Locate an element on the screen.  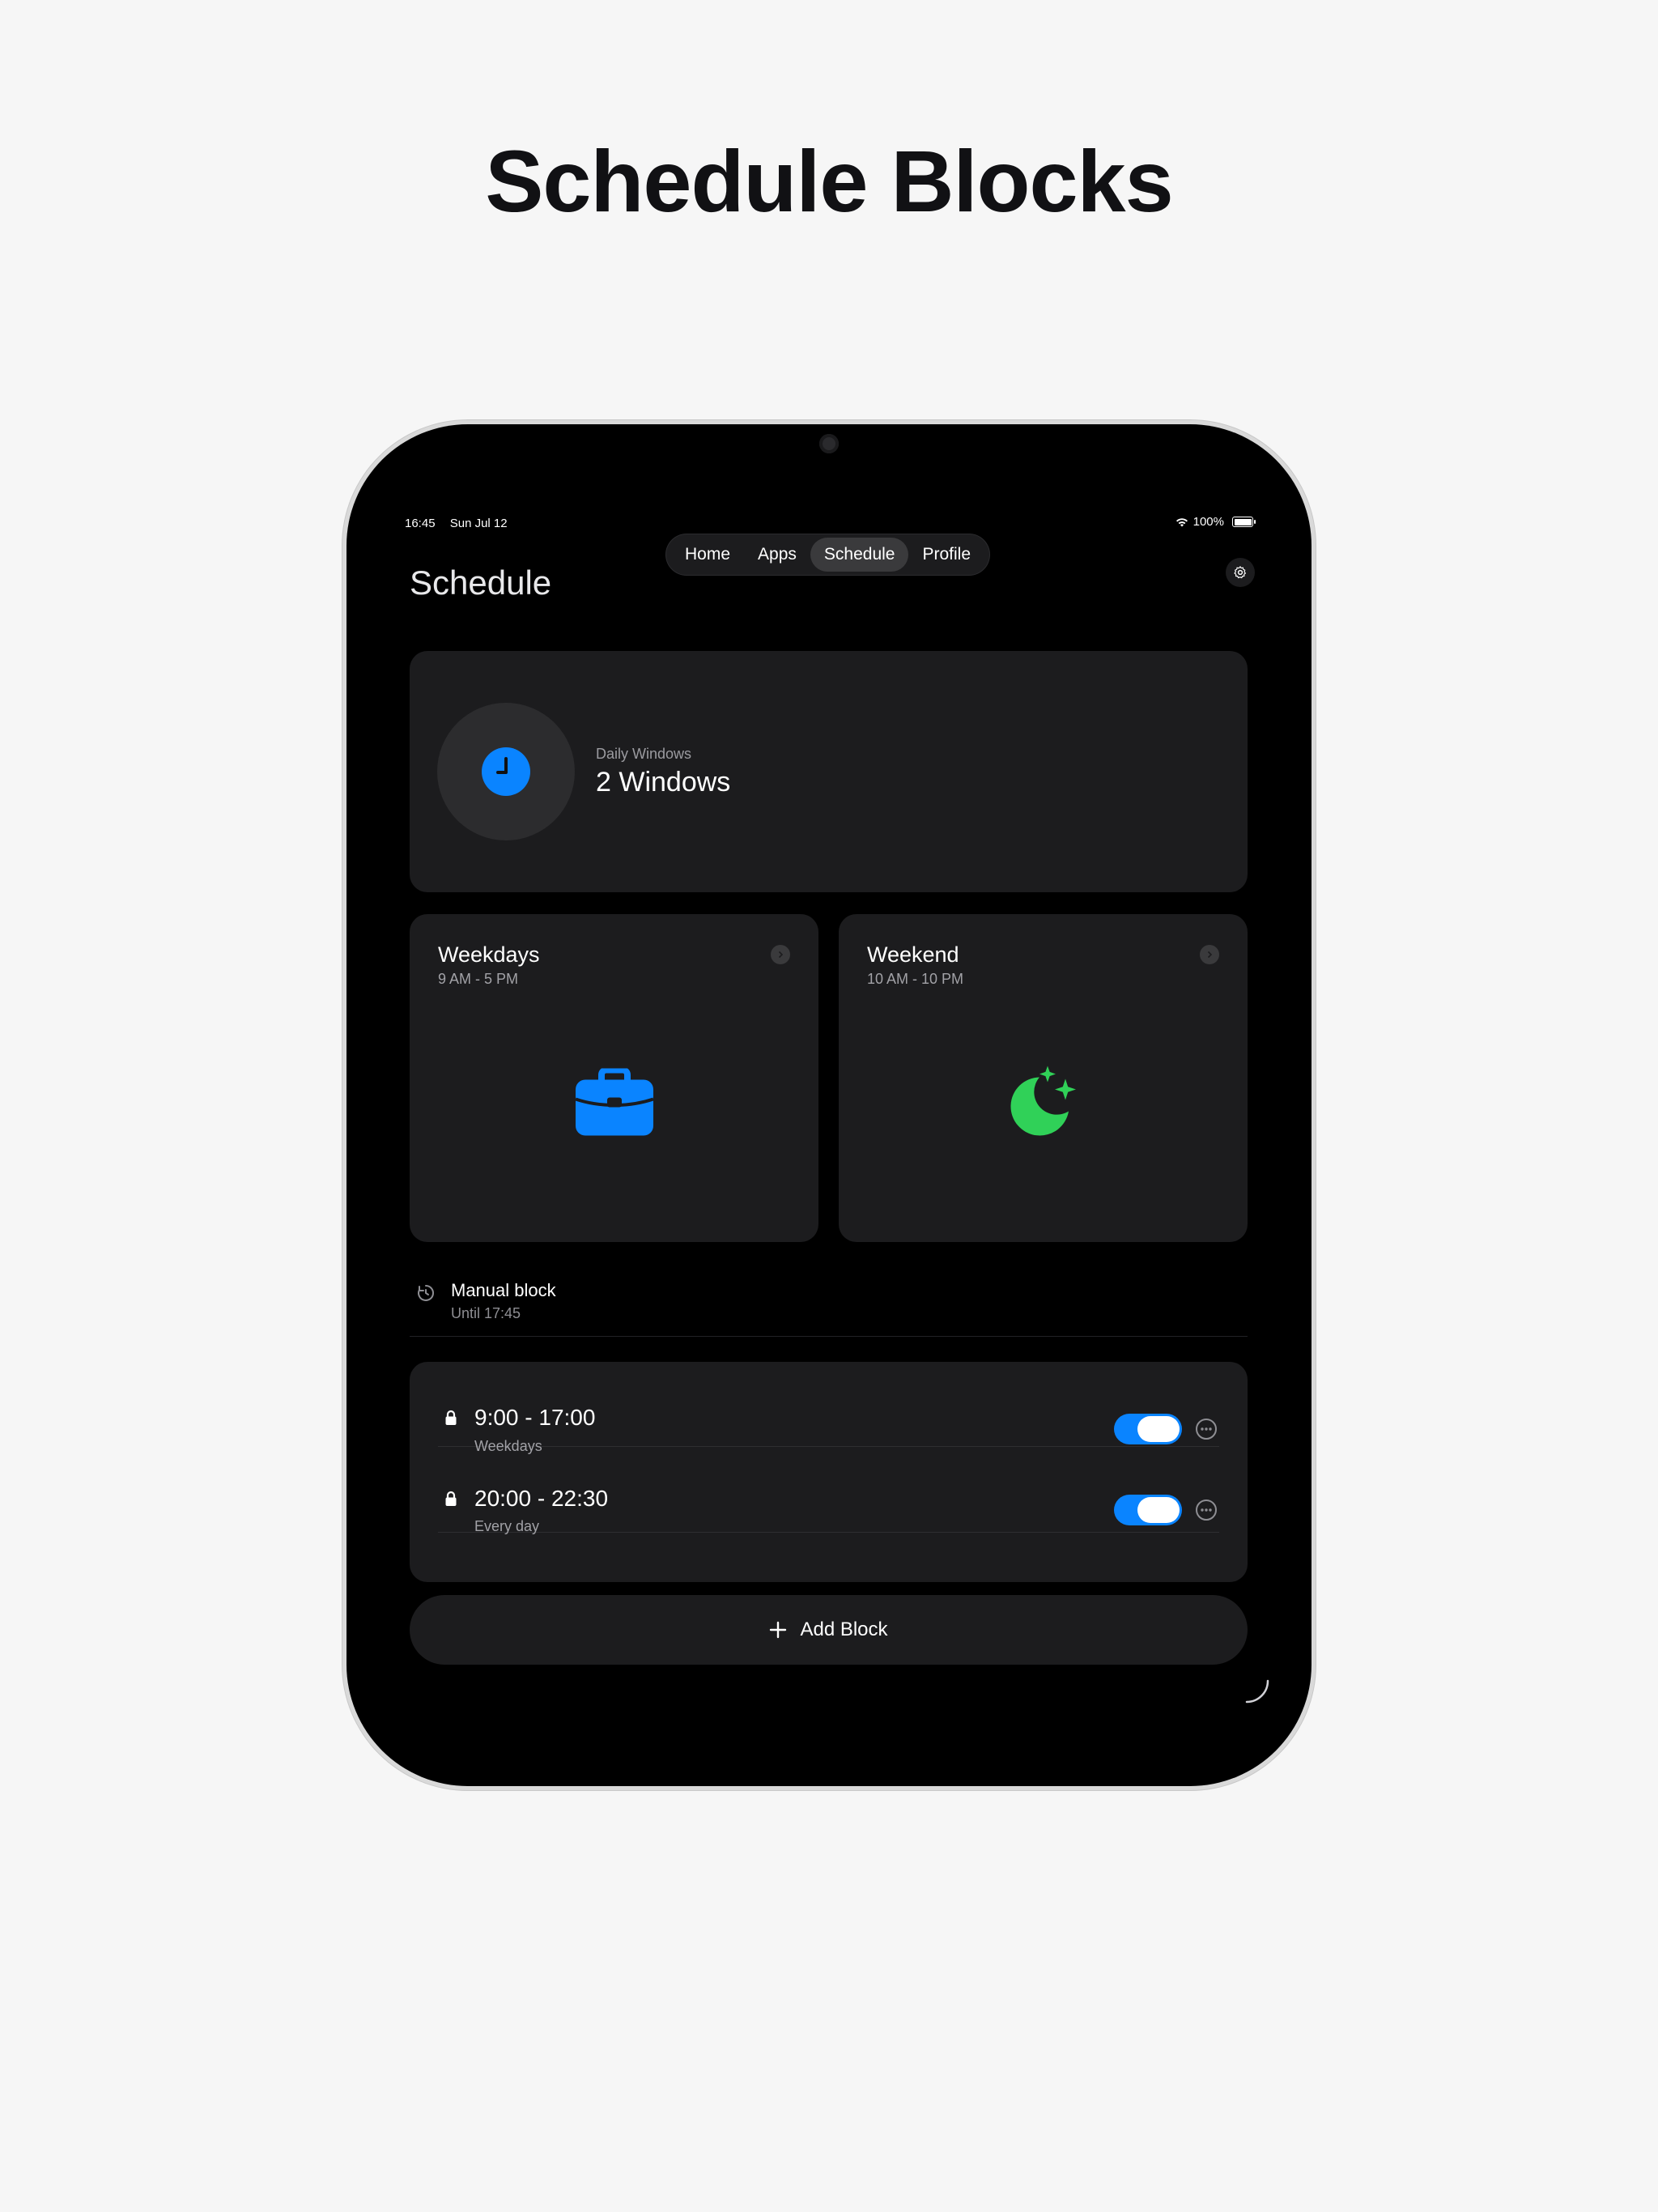
headline: Schedule Blocks is located at coordinates (829, 181).